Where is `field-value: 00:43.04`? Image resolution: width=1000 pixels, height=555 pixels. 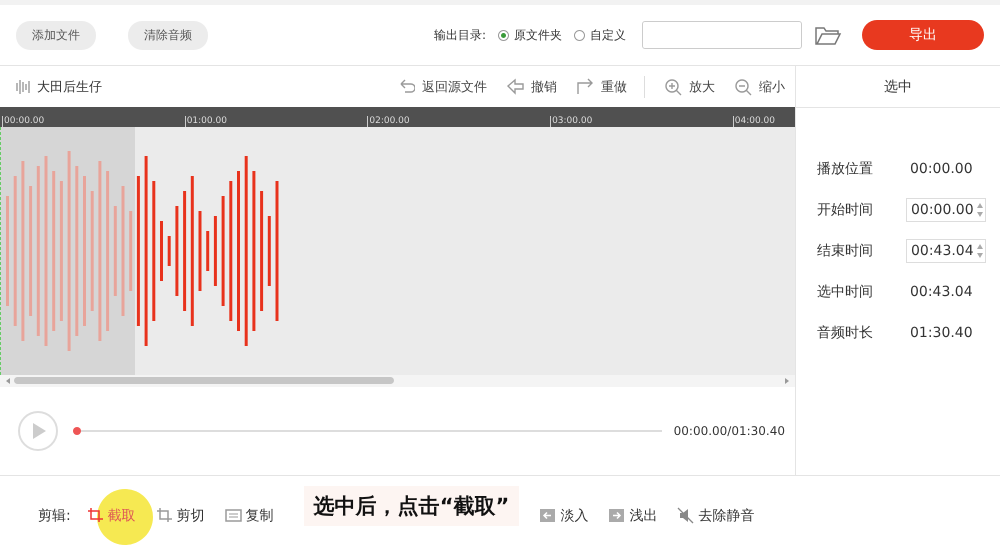
field-value: 00:43.04 is located at coordinates (941, 292).